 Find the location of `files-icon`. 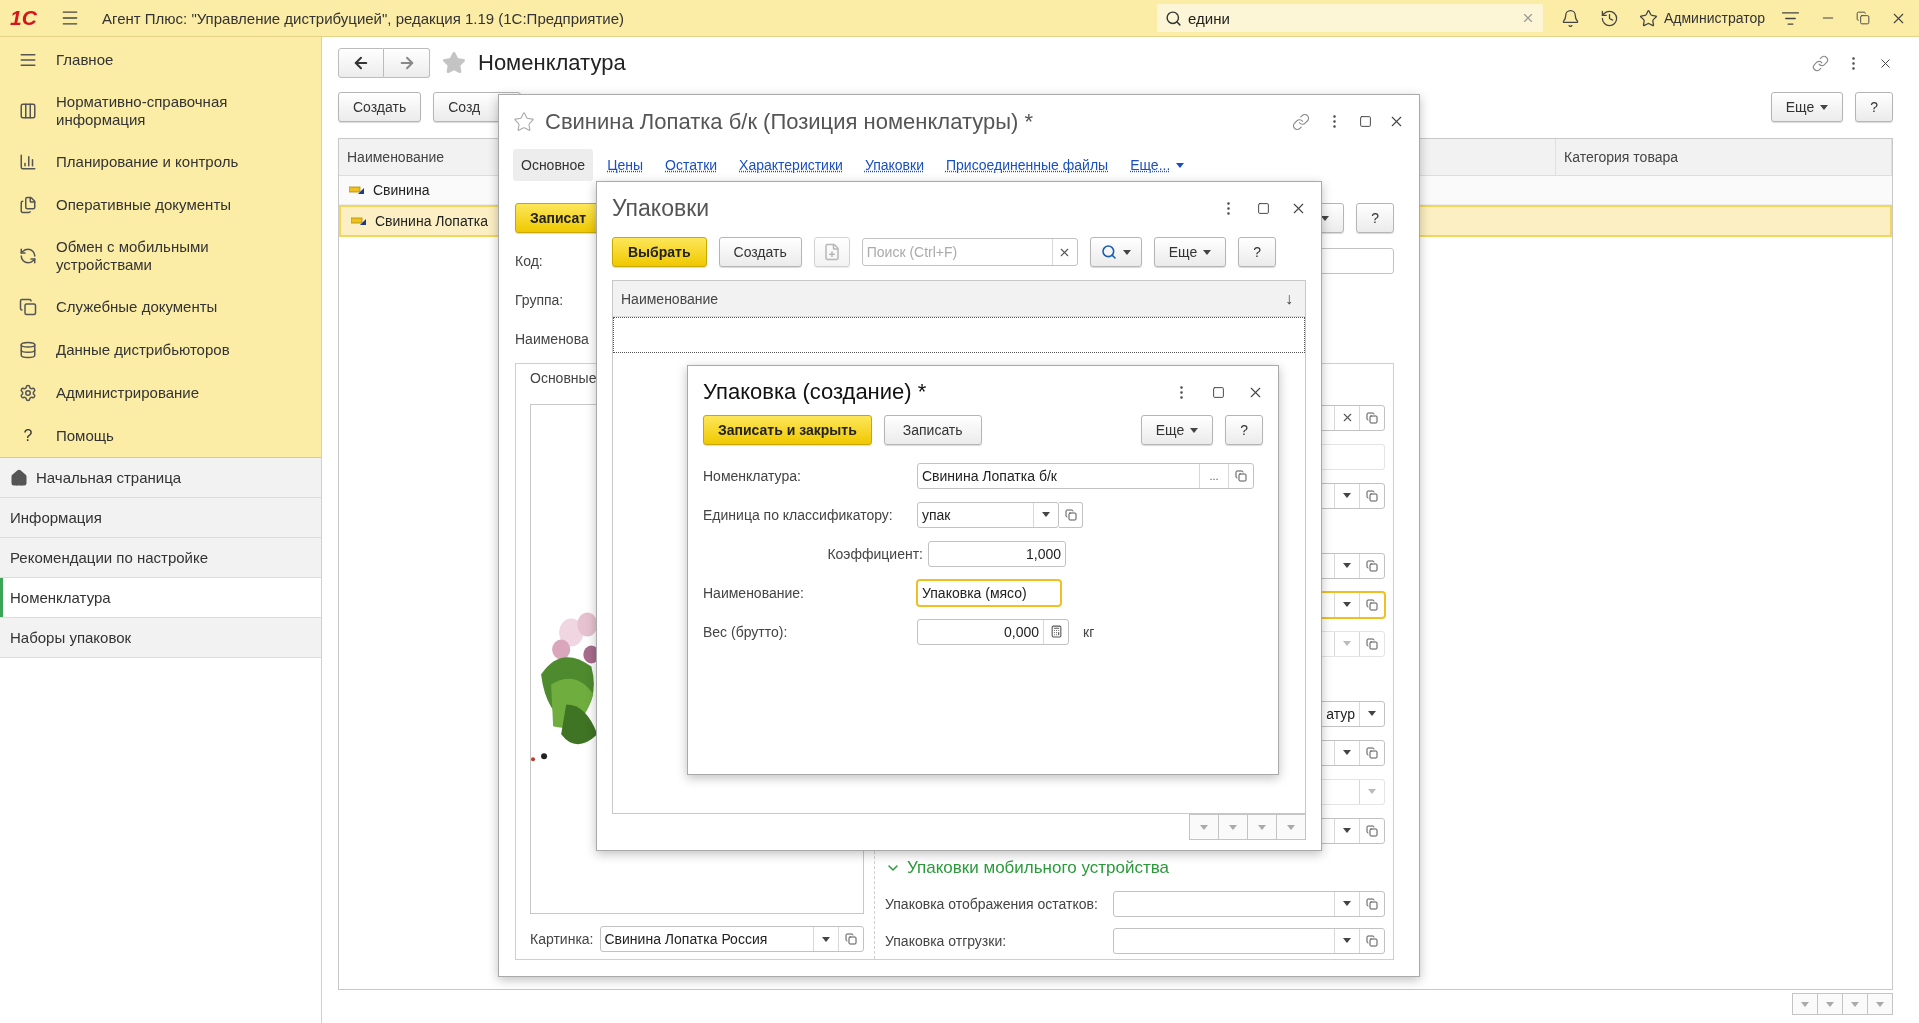

files-icon is located at coordinates (28, 204).